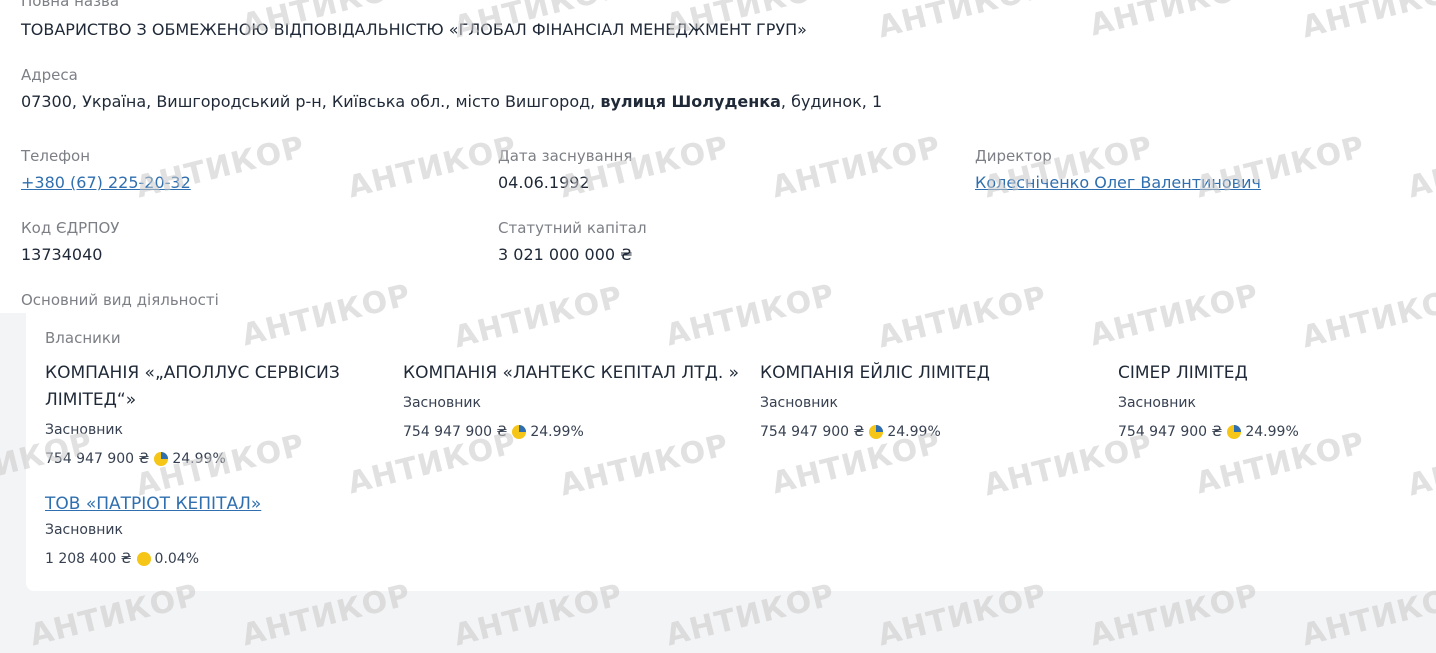  I want to click on owner-name: КОМПАНІЯ «„АПОЛЛУС СЕРВІСИЗ ЛІМІТЕД“», so click(192, 386).